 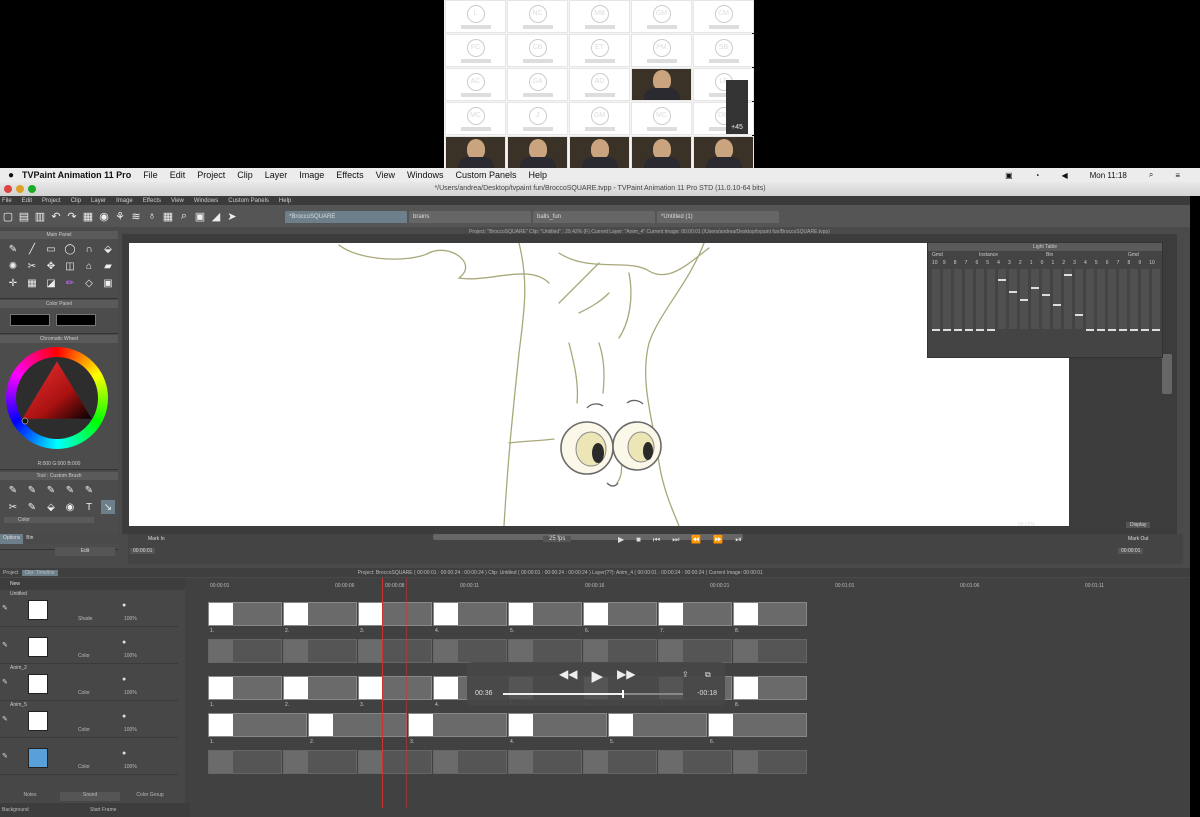 What do you see at coordinates (599, 16) in the screenshot?
I see `participant-tile: MB` at bounding box center [599, 16].